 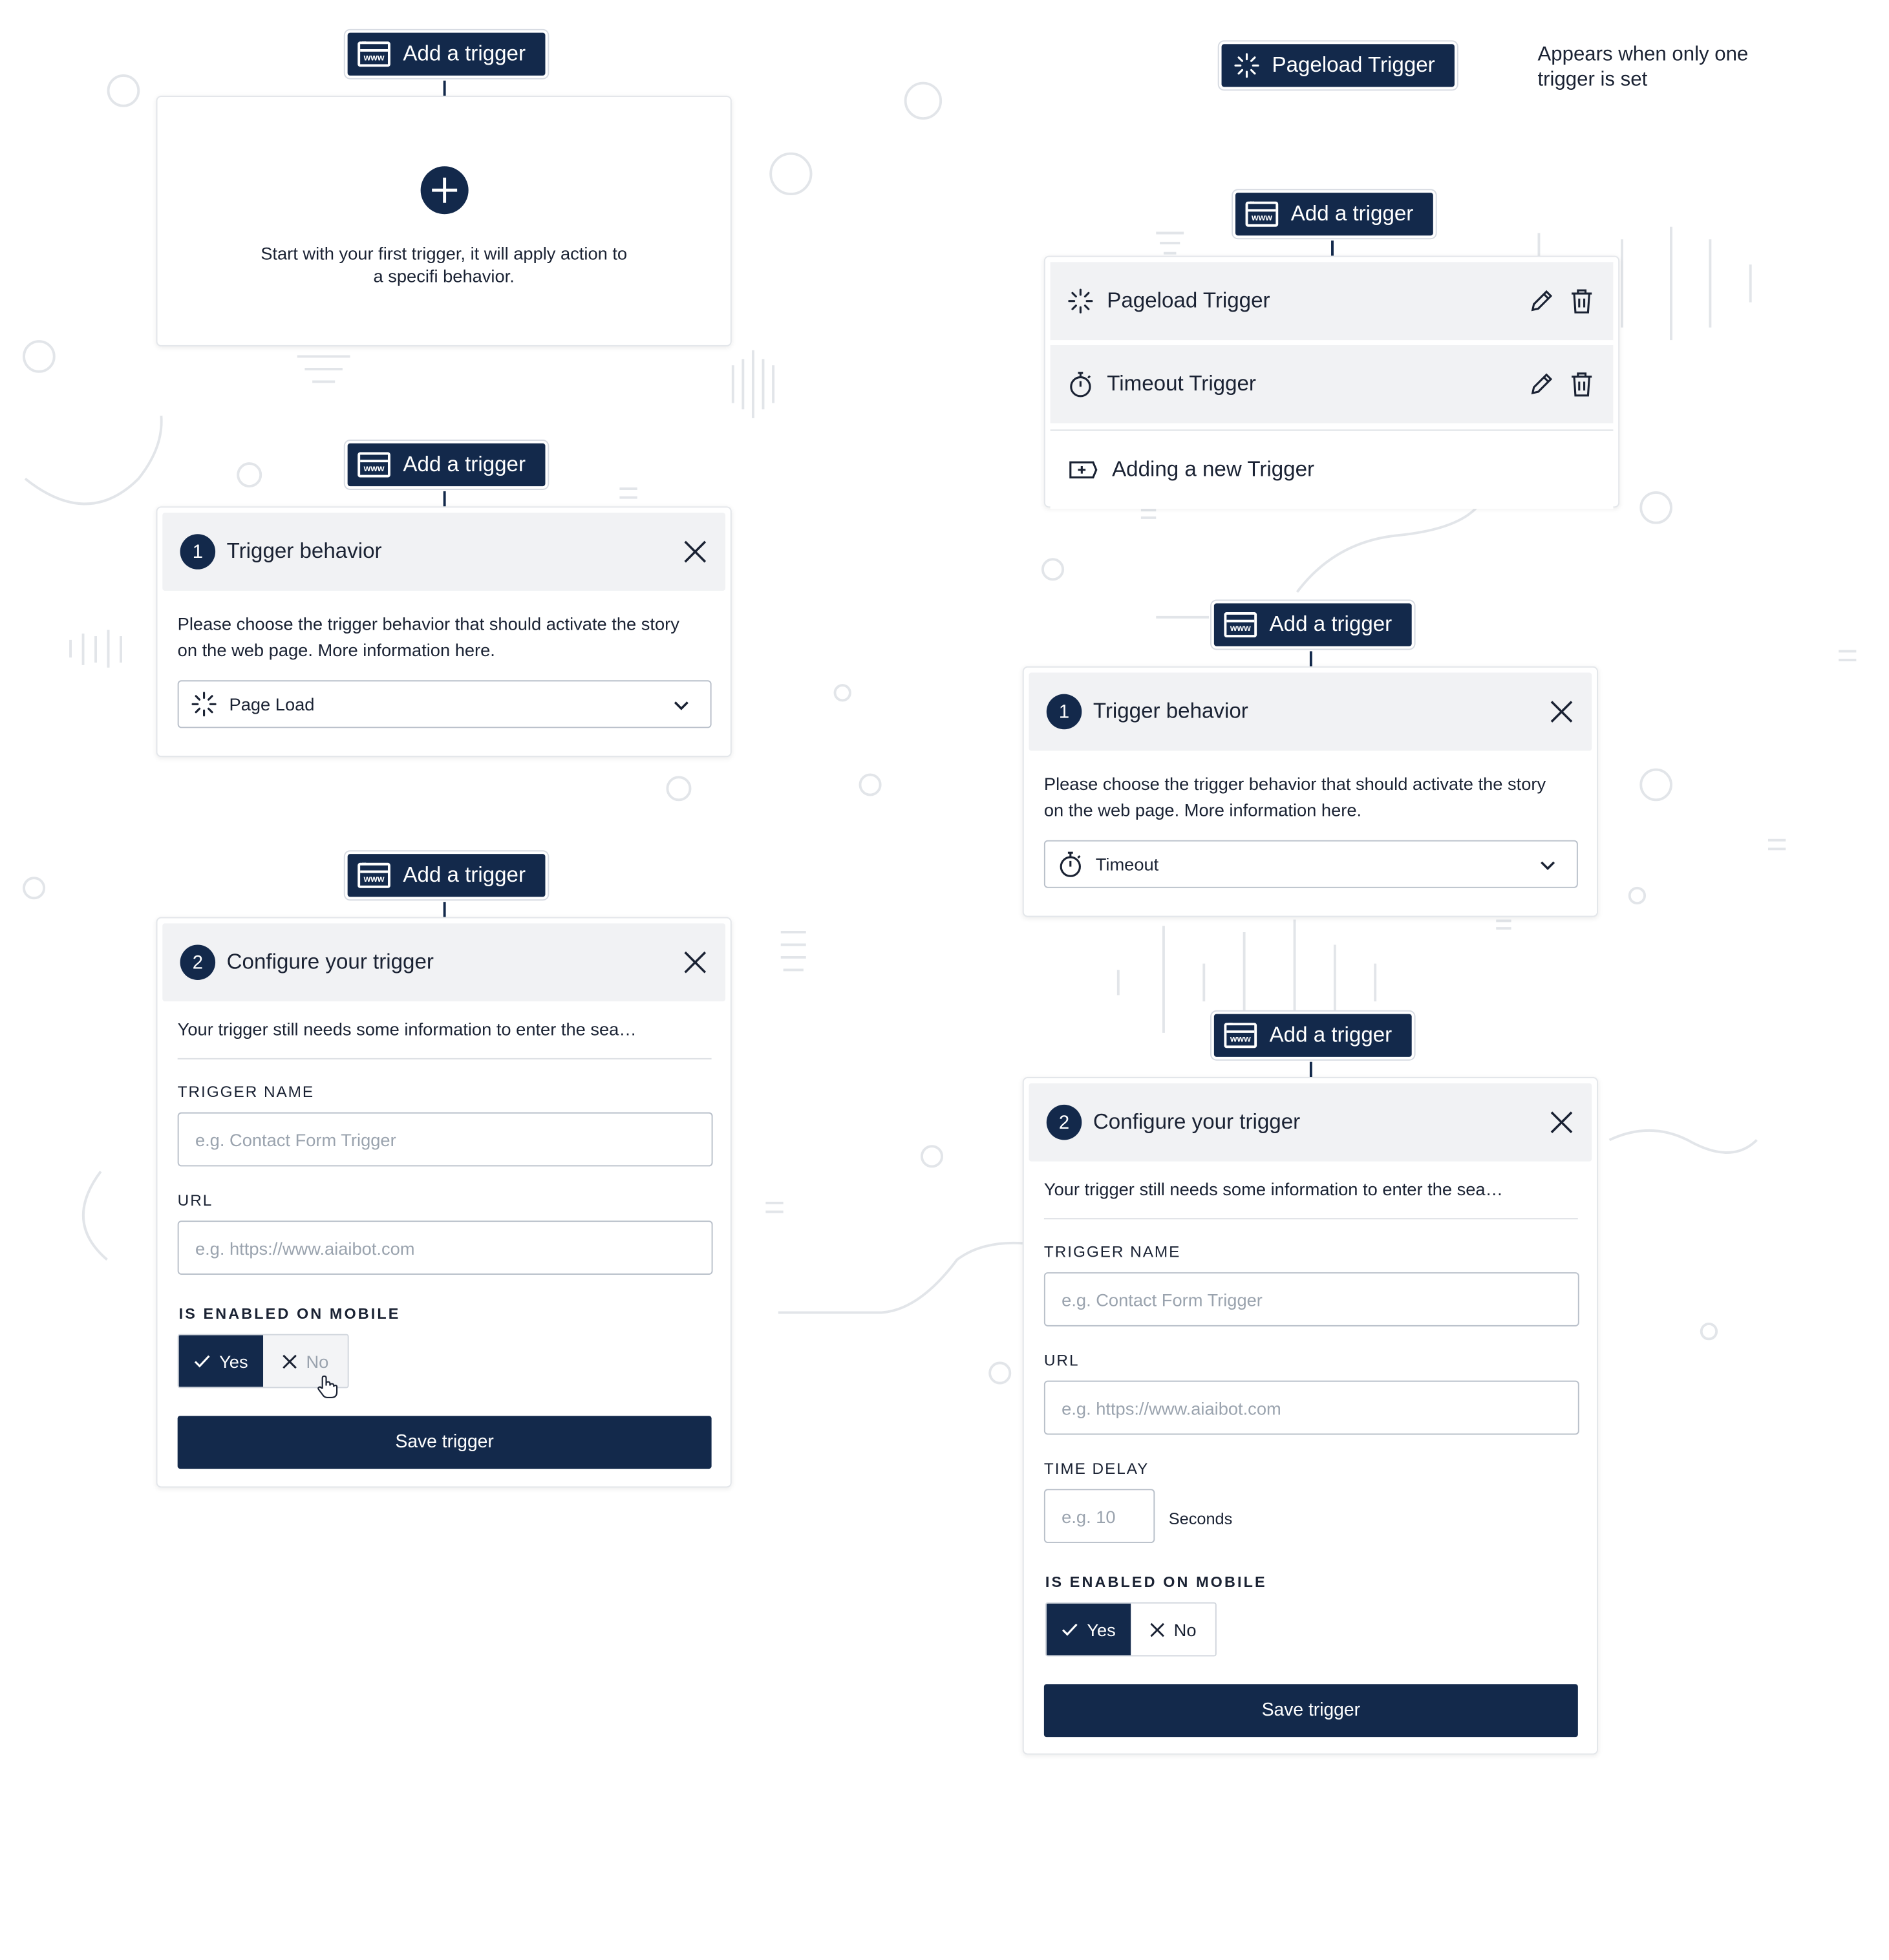 I want to click on trigger-list-item: Timeout Trigger, so click(x=1332, y=384).